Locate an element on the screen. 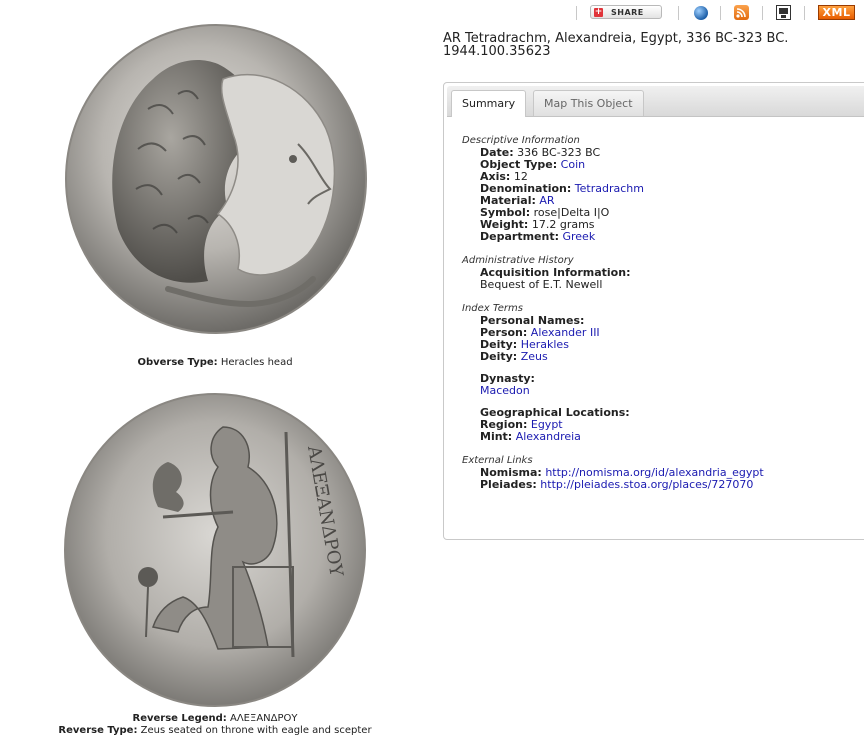  field-department: Department: Greek is located at coordinates (662, 237).